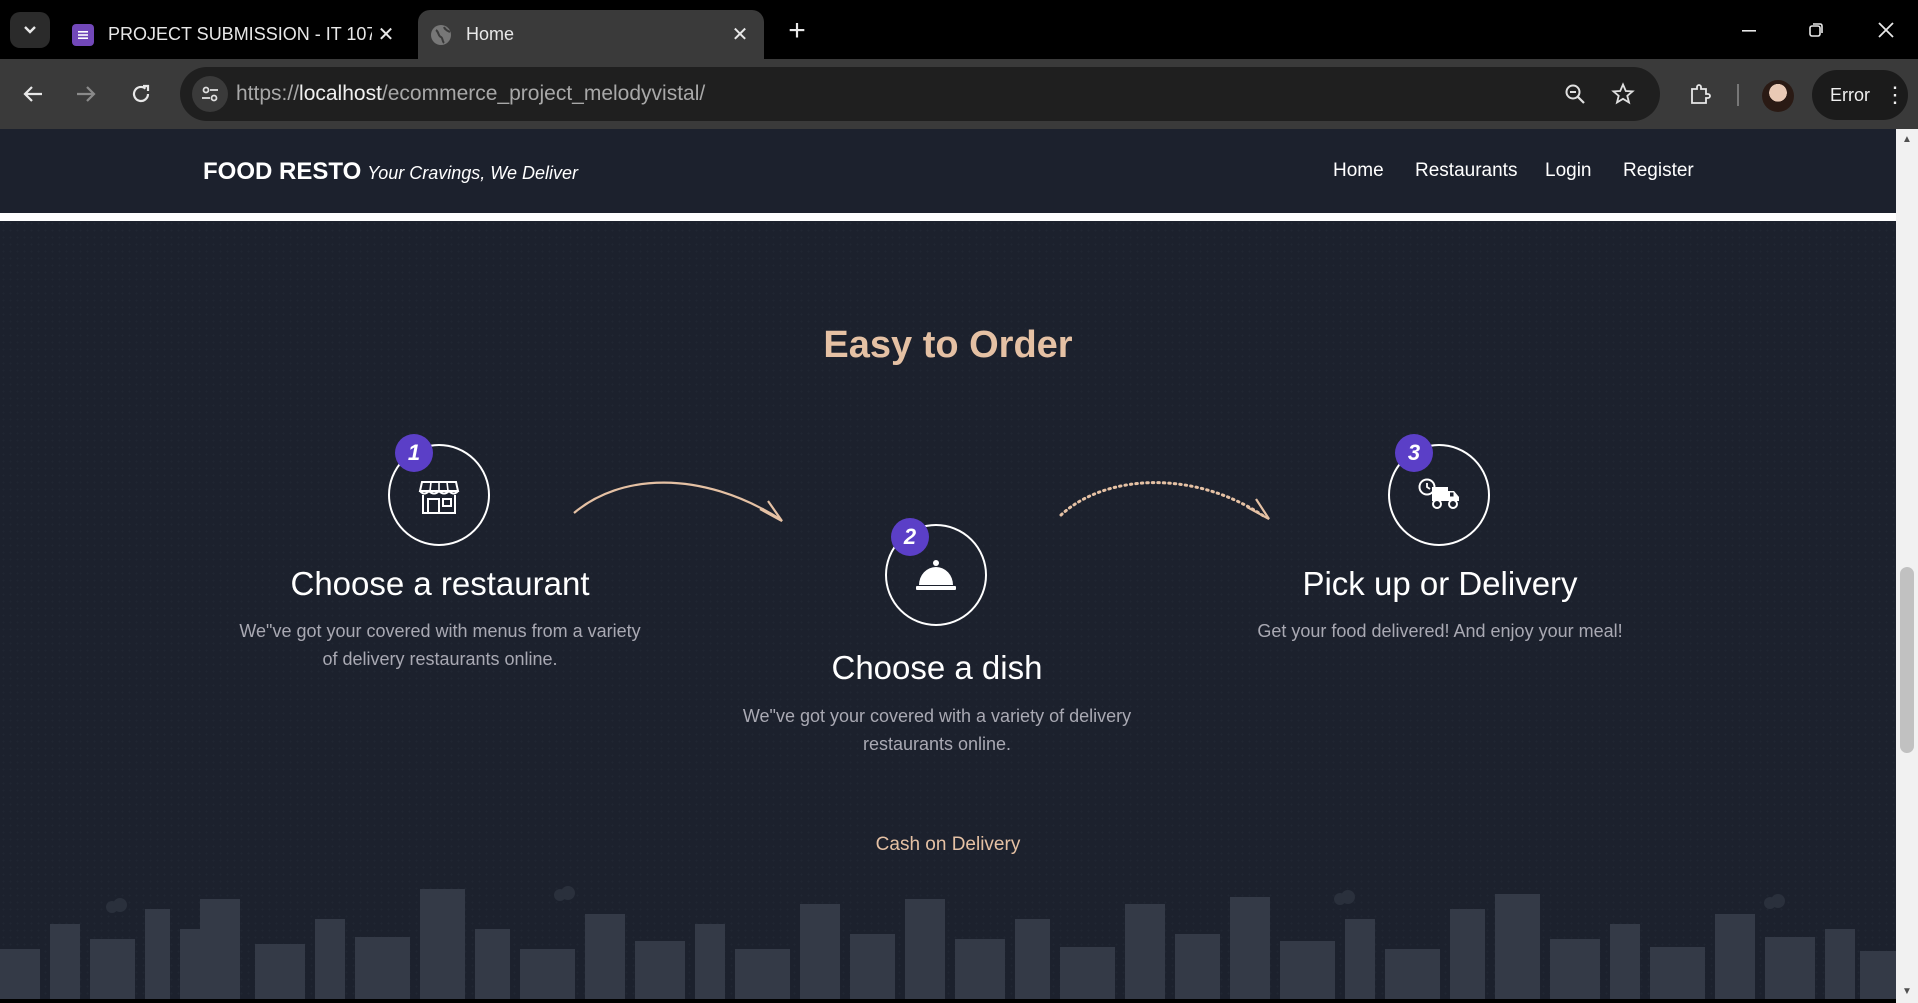  What do you see at coordinates (1658, 171) in the screenshot?
I see `nav-register: Register` at bounding box center [1658, 171].